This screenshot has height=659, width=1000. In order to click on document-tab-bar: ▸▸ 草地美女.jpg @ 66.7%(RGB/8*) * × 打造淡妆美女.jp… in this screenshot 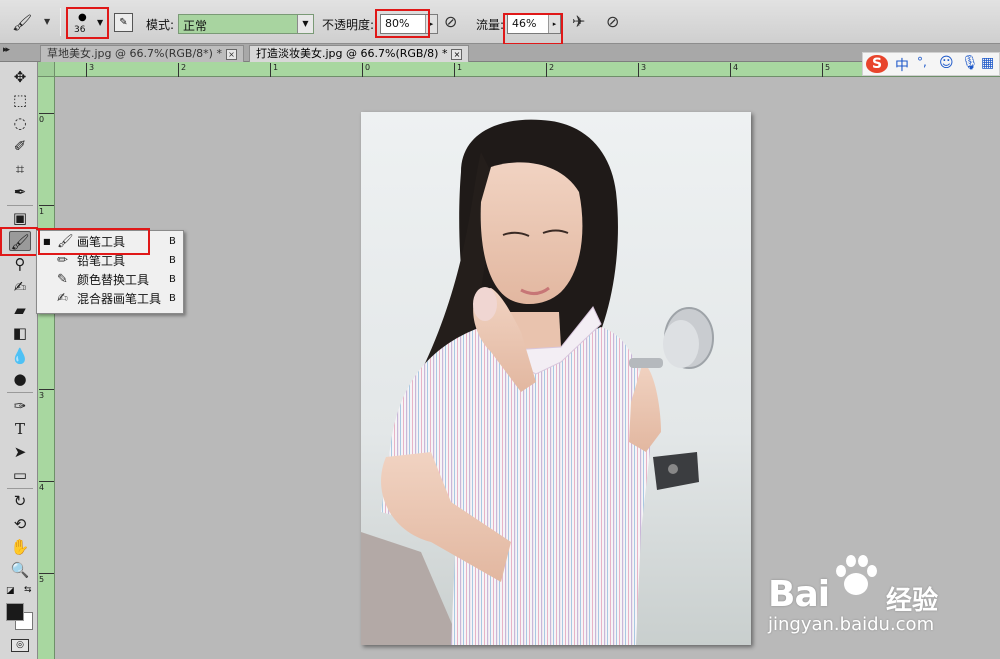, I will do `click(500, 53)`.